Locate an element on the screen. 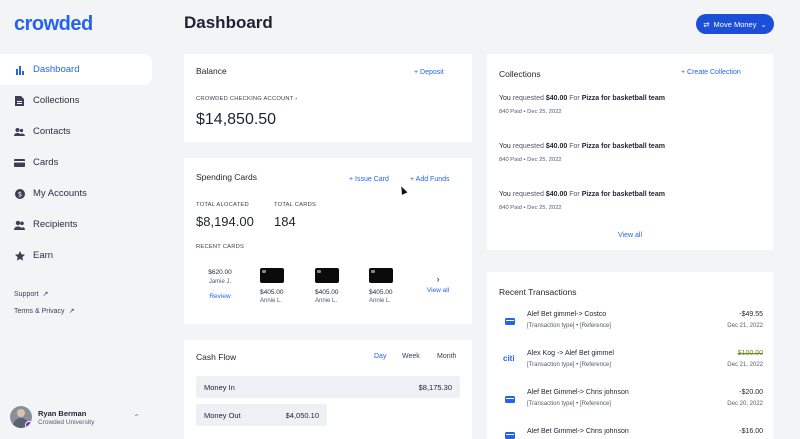 Image resolution: width=800 pixels, height=439 pixels. total-allocated-label: TOTAL ALOCATED is located at coordinates (222, 205).